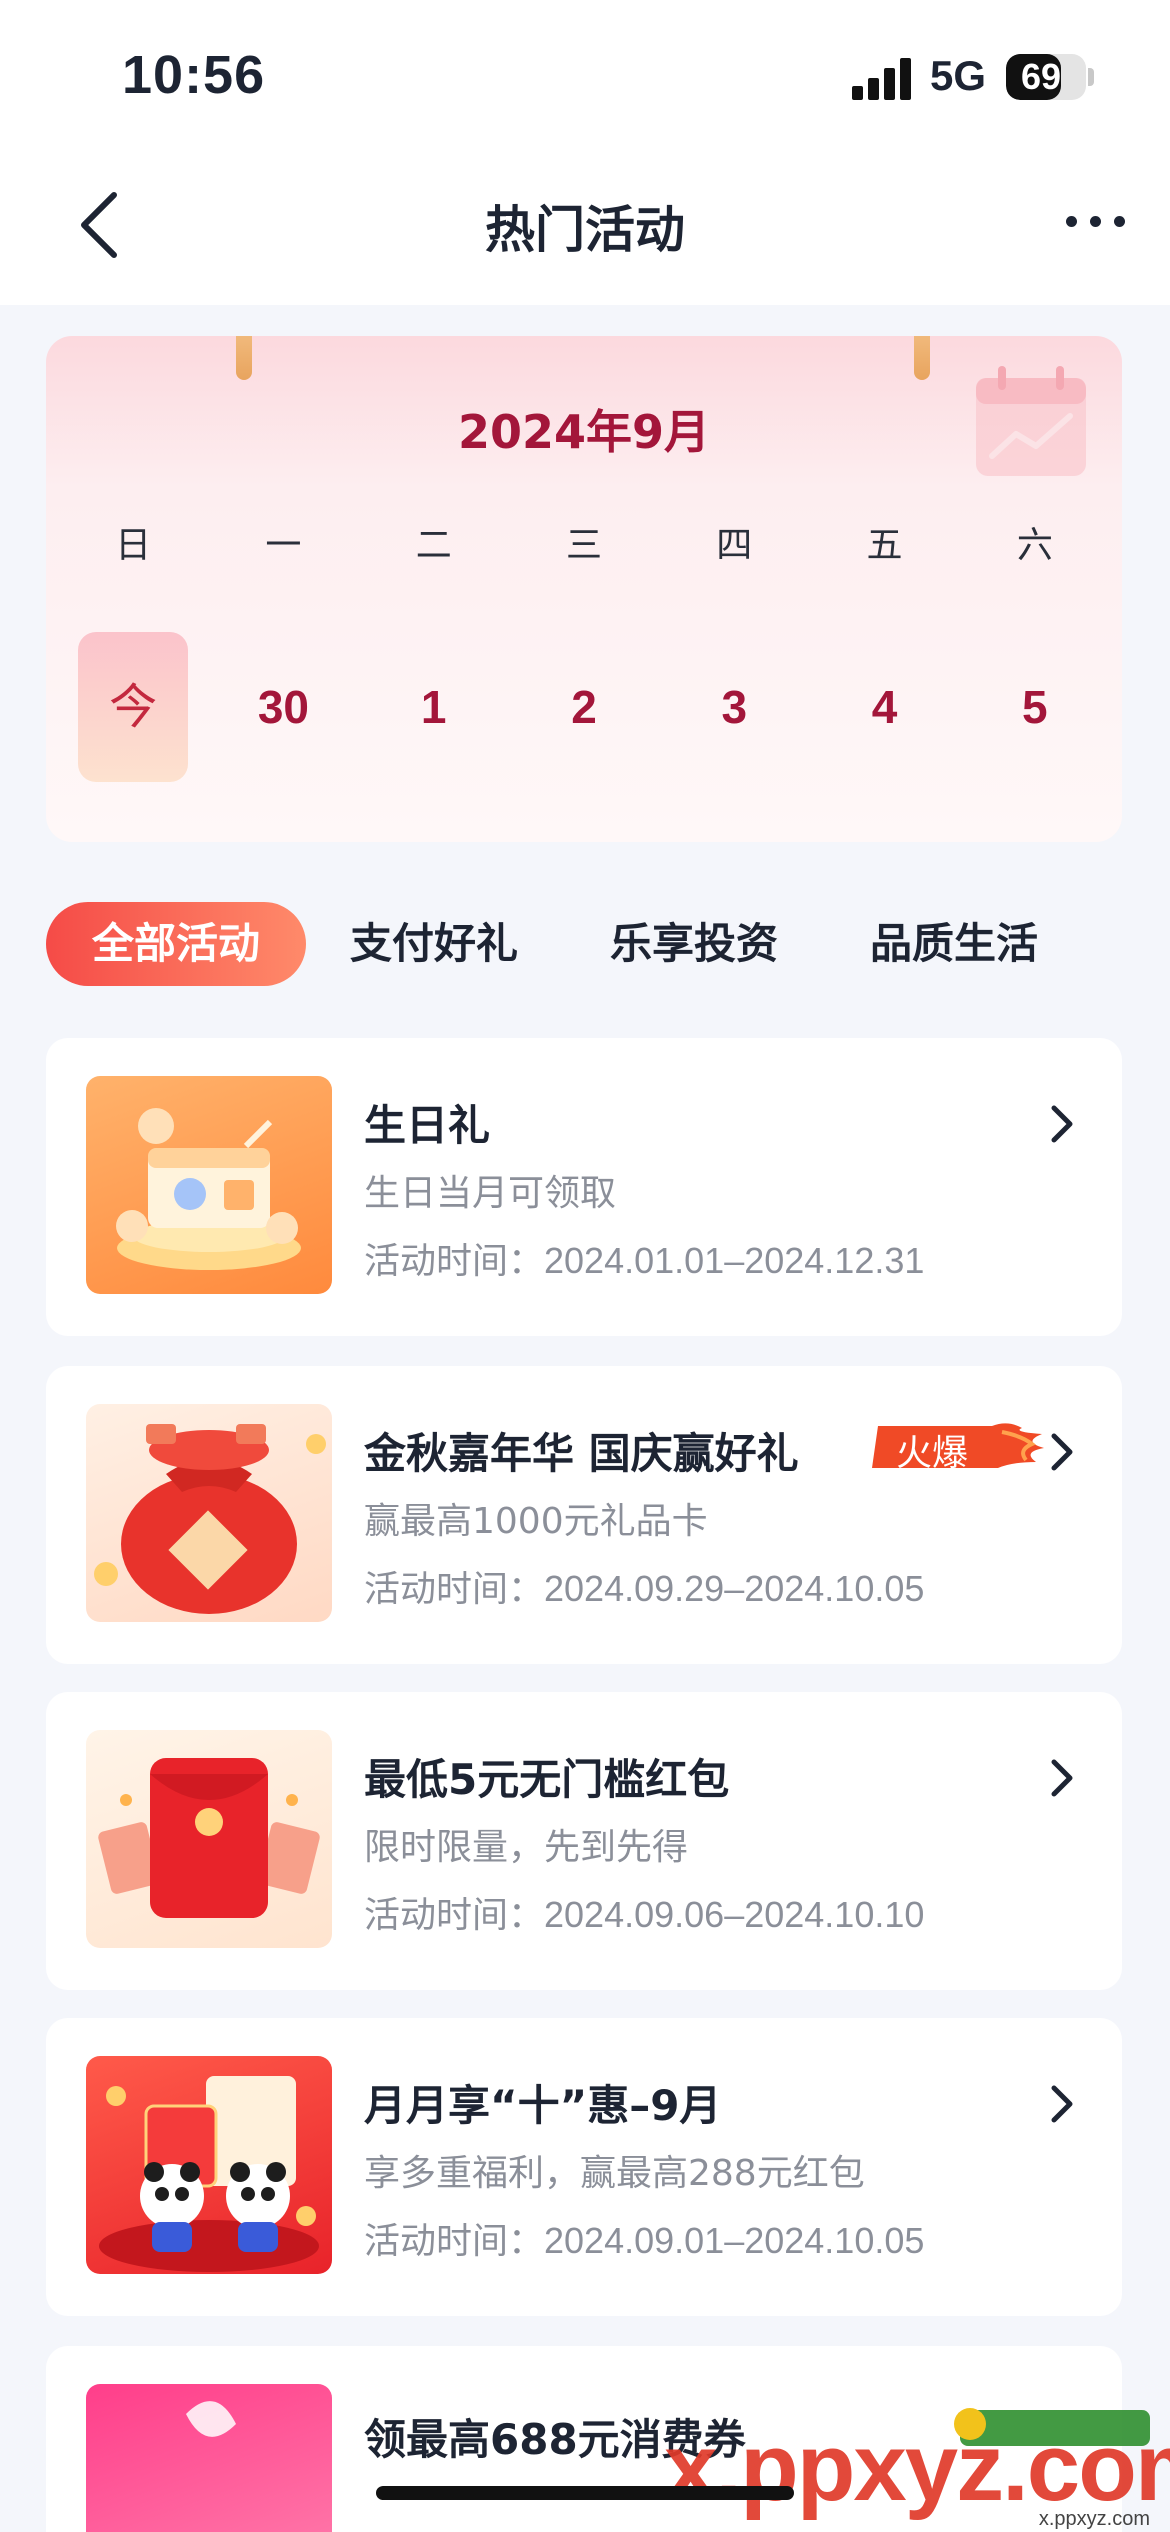  Describe the element at coordinates (584, 432) in the screenshot. I see `calendar-month: 2024年9月` at that location.